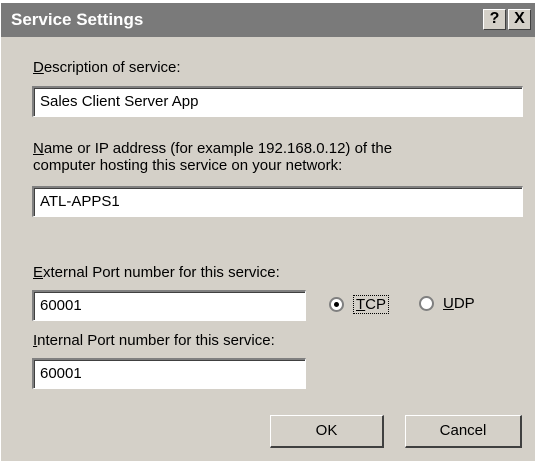  I want to click on tcp-radio-label: TCP, so click(371, 304).